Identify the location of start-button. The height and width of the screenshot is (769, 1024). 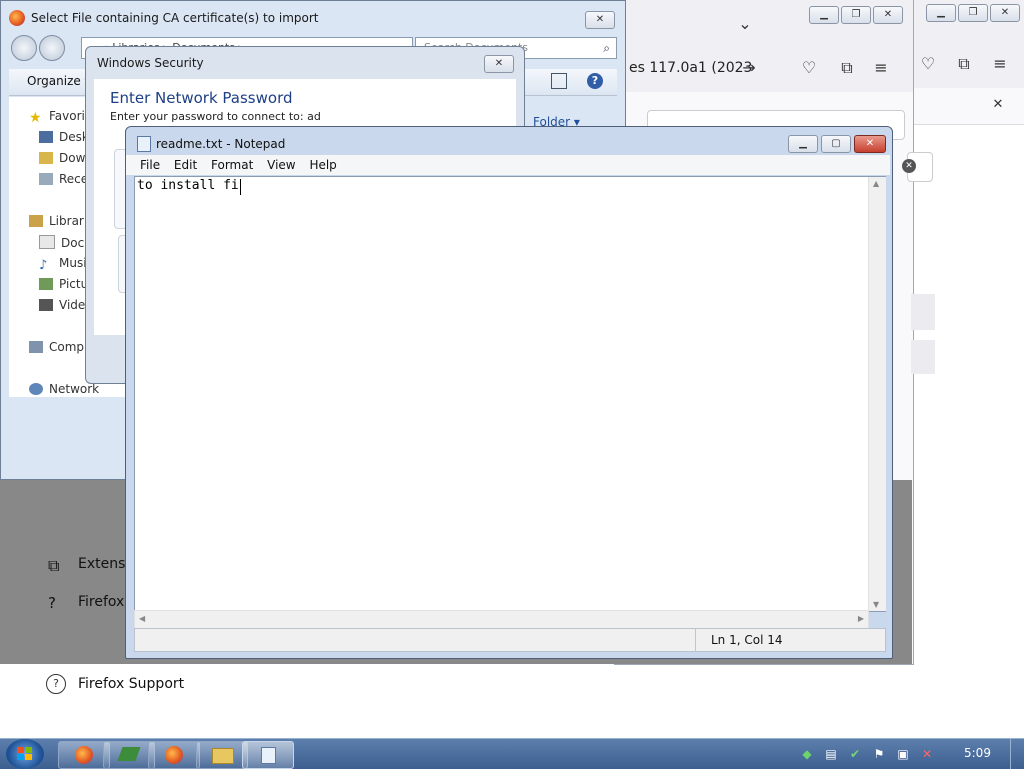
(25, 754).